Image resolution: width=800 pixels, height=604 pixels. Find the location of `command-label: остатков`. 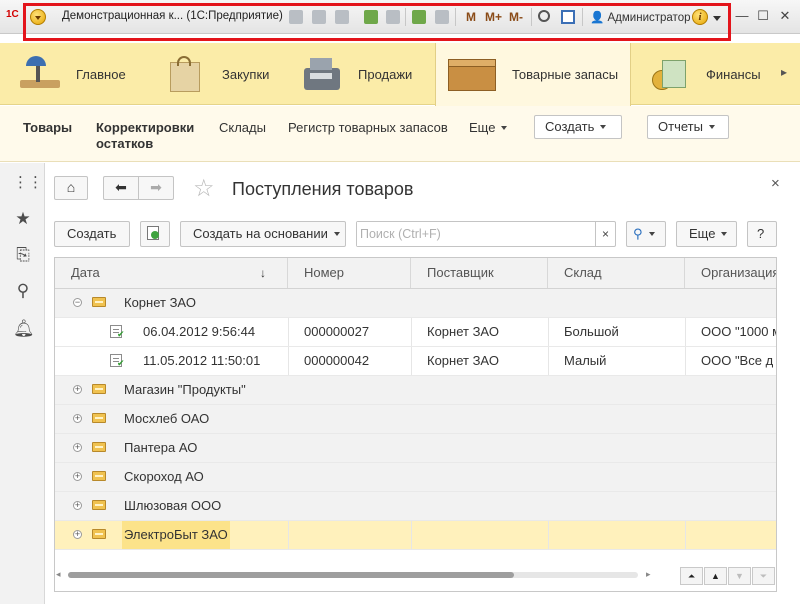

command-label: остатков is located at coordinates (125, 143).